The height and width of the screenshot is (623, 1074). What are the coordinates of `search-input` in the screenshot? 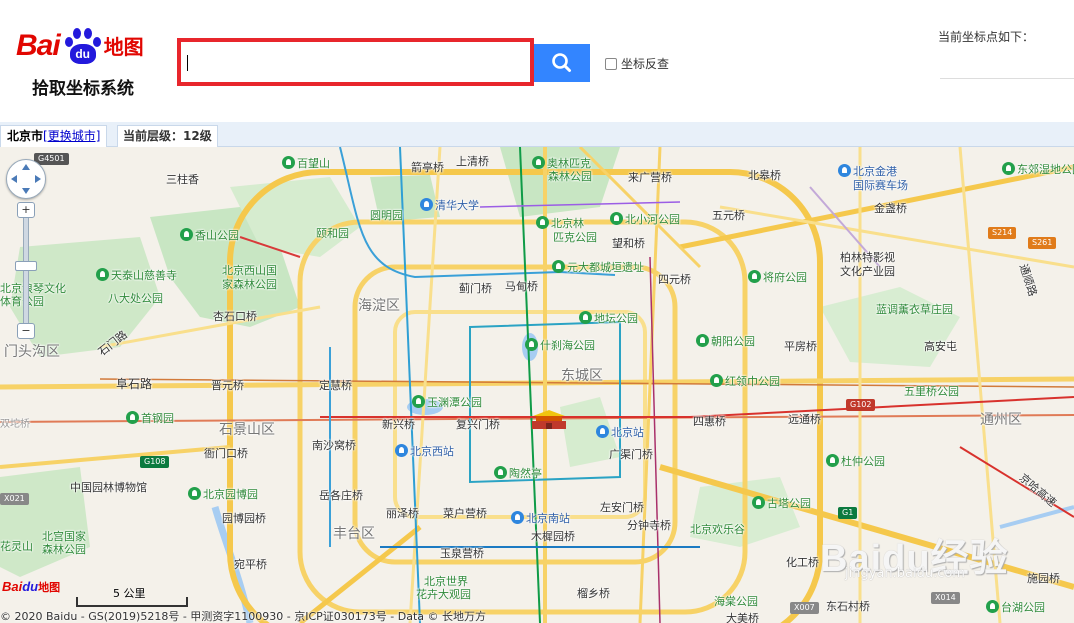 It's located at (354, 62).